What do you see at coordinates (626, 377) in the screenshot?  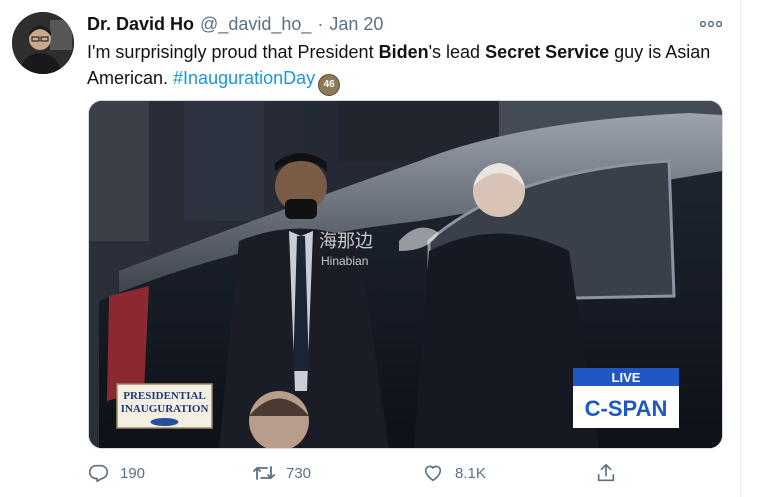 I see `live-label: LIVE` at bounding box center [626, 377].